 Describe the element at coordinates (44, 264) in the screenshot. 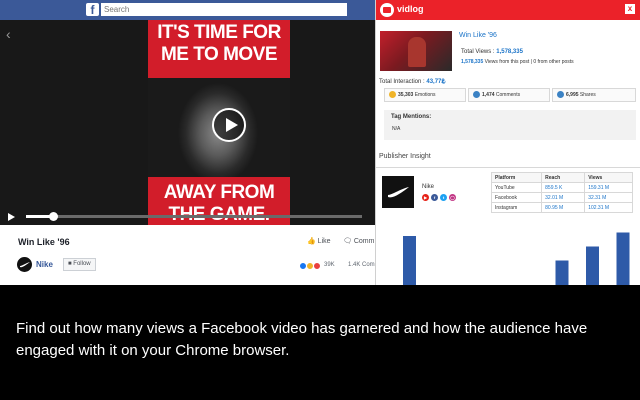

I see `publisher-name-link: Nike` at that location.